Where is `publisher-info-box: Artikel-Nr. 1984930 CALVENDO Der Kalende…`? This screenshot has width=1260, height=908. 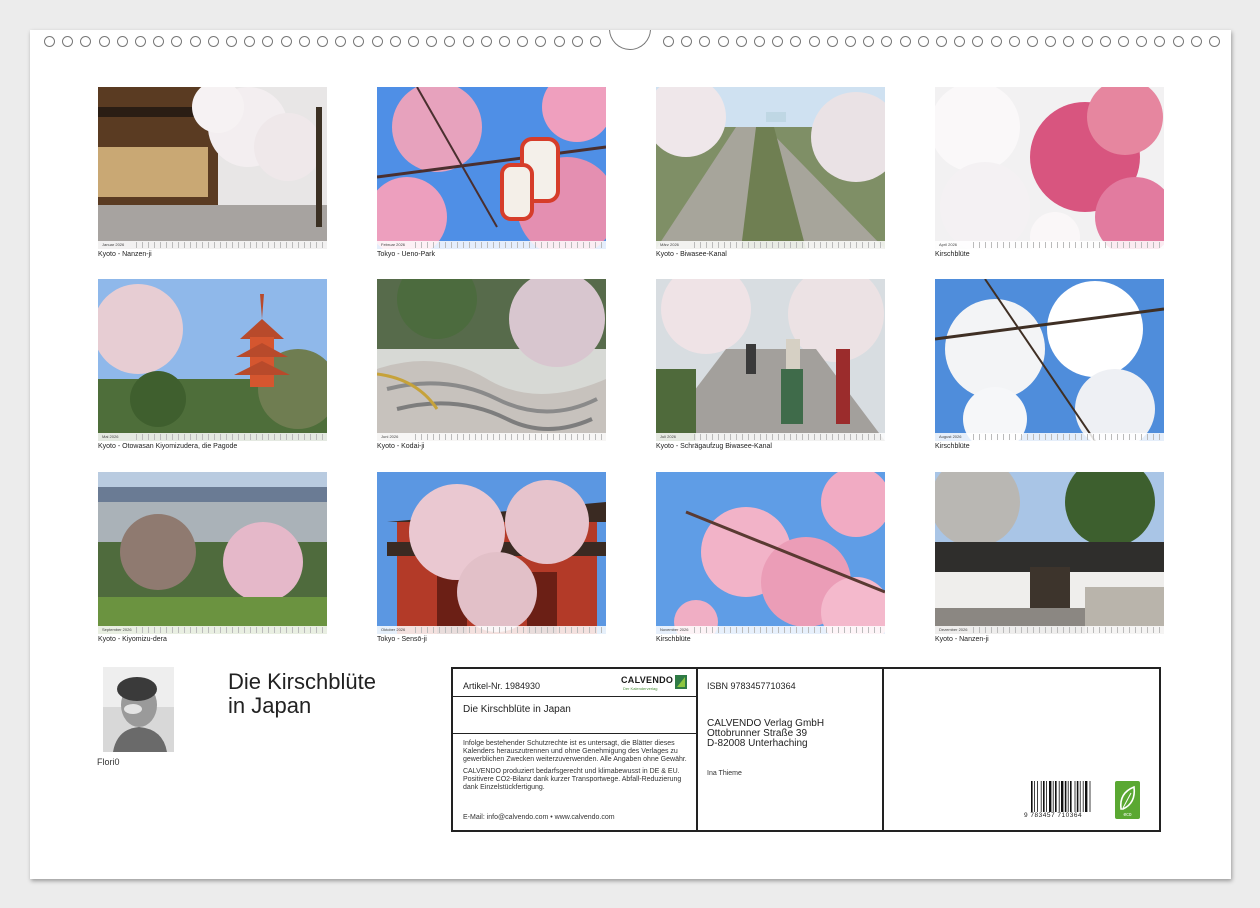
publisher-info-box: Artikel-Nr. 1984930 CALVENDO Der Kalende… is located at coordinates (806, 749).